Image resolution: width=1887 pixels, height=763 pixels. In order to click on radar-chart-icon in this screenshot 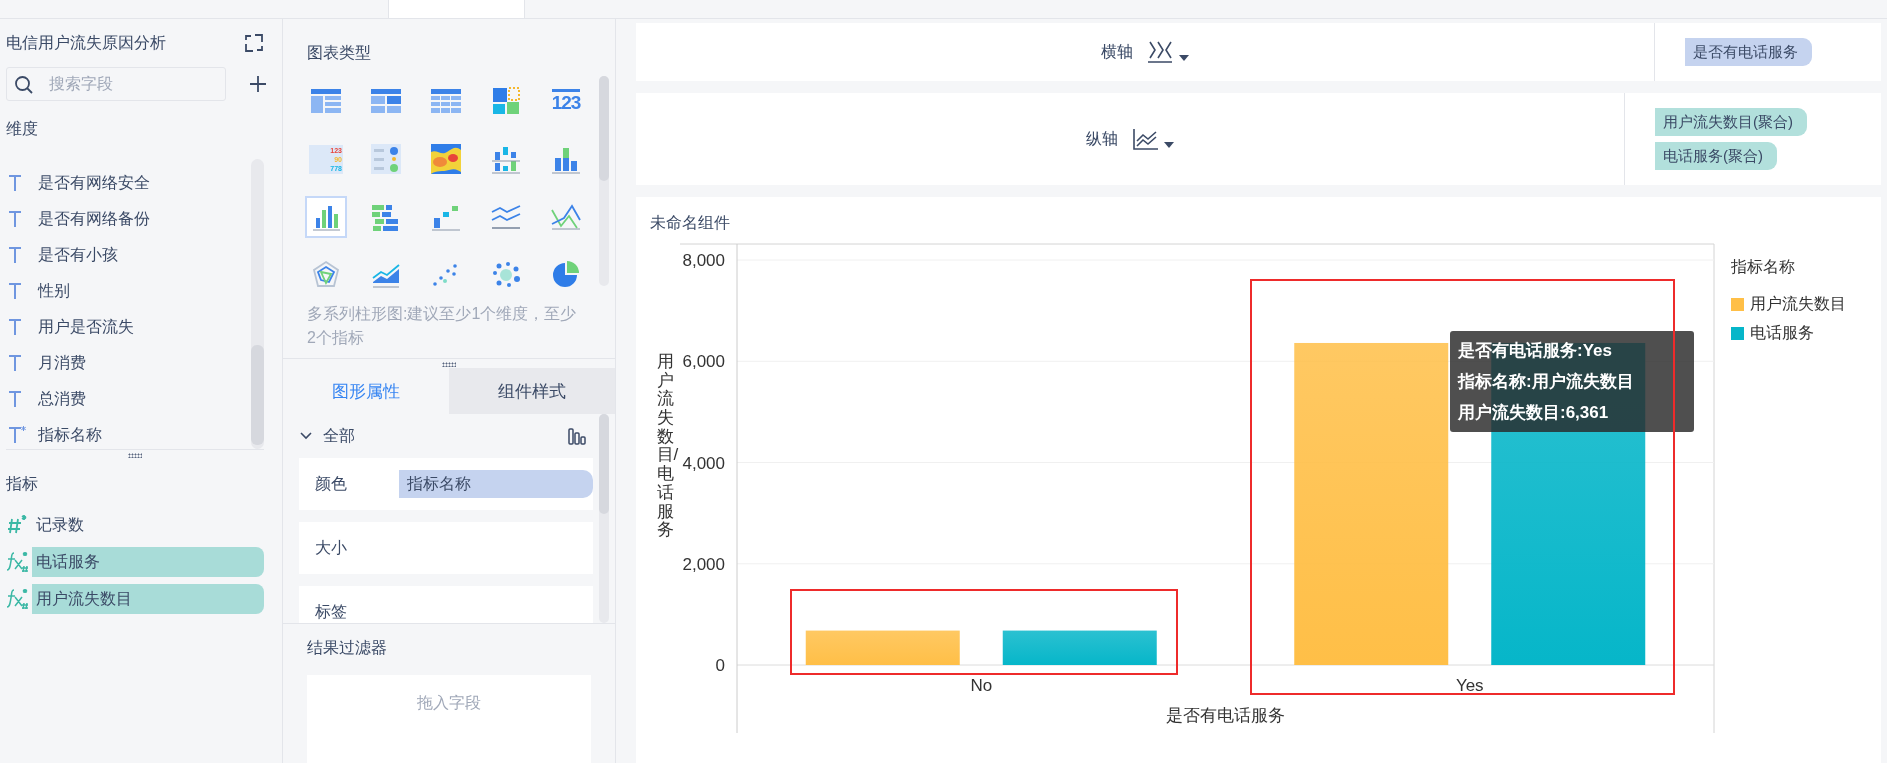, I will do `click(326, 275)`.